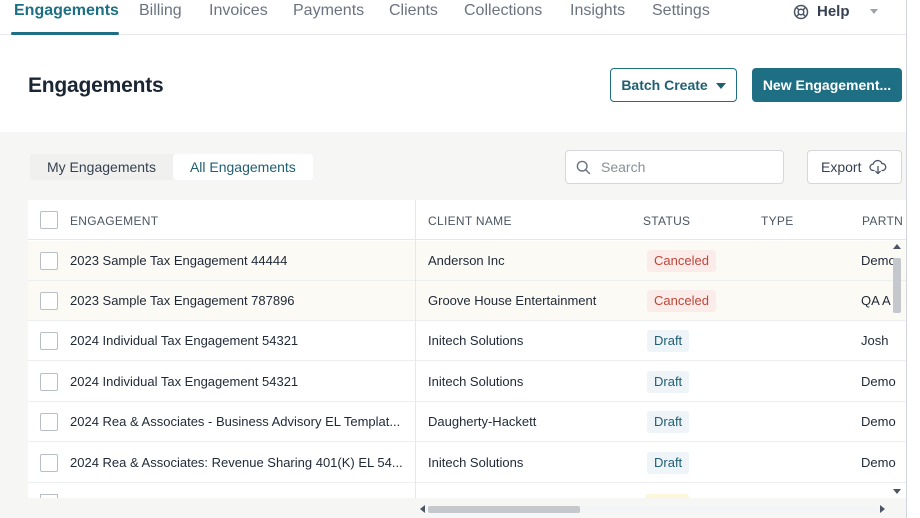 The image size is (920, 518). Describe the element at coordinates (873, 11) in the screenshot. I see `chevron-down-icon` at that location.